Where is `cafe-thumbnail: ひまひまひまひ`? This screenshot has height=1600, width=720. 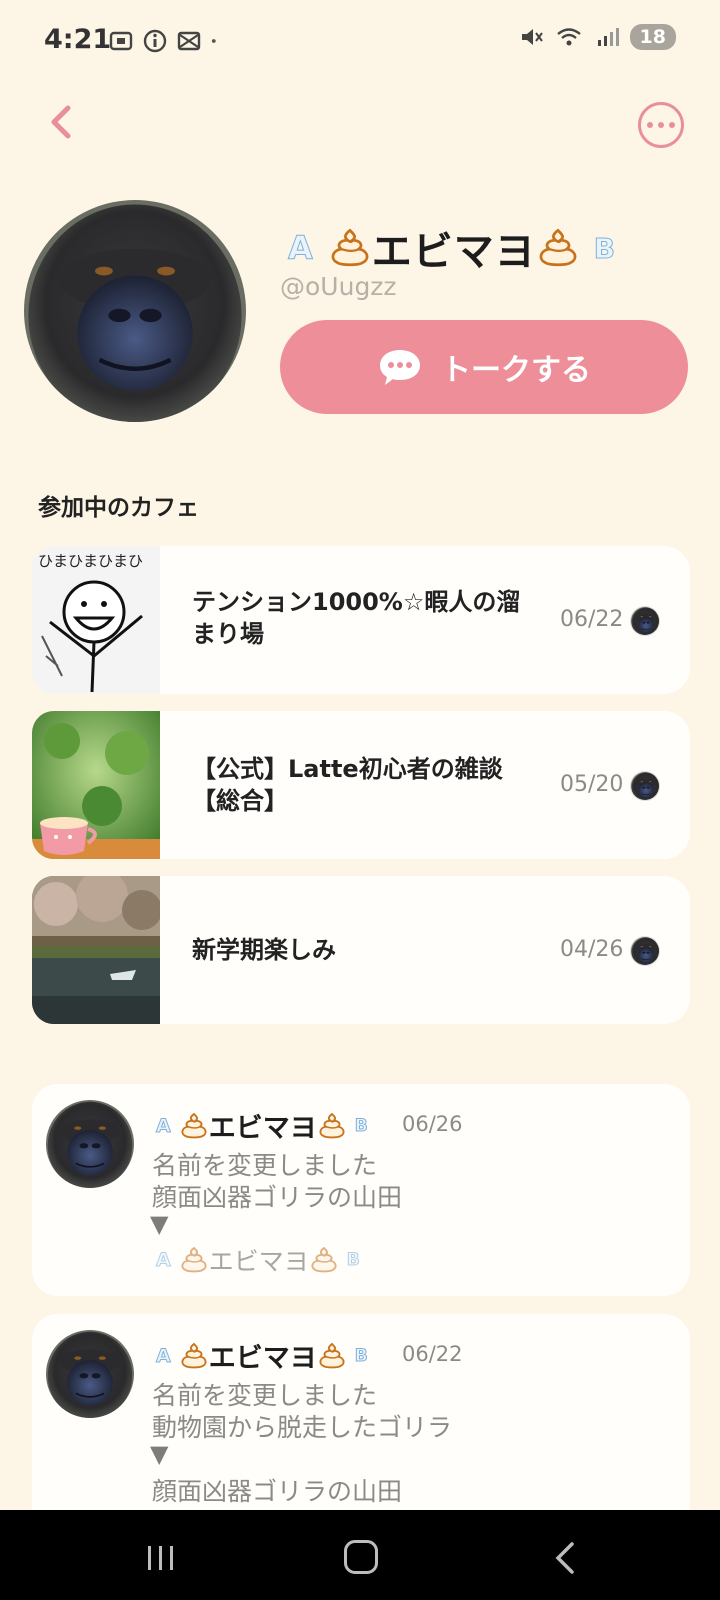 cafe-thumbnail: ひまひまひまひ is located at coordinates (96, 620).